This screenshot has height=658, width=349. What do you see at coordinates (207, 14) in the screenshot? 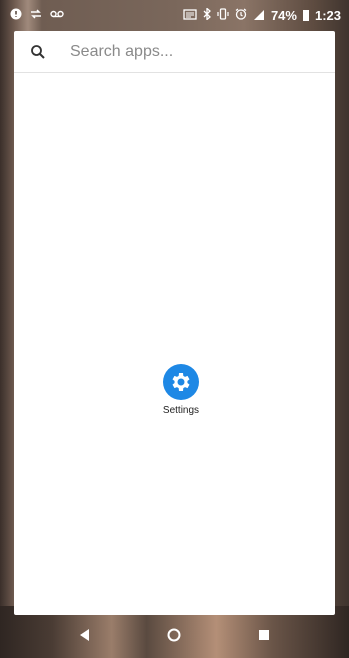
I see `bluetooth-icon` at bounding box center [207, 14].